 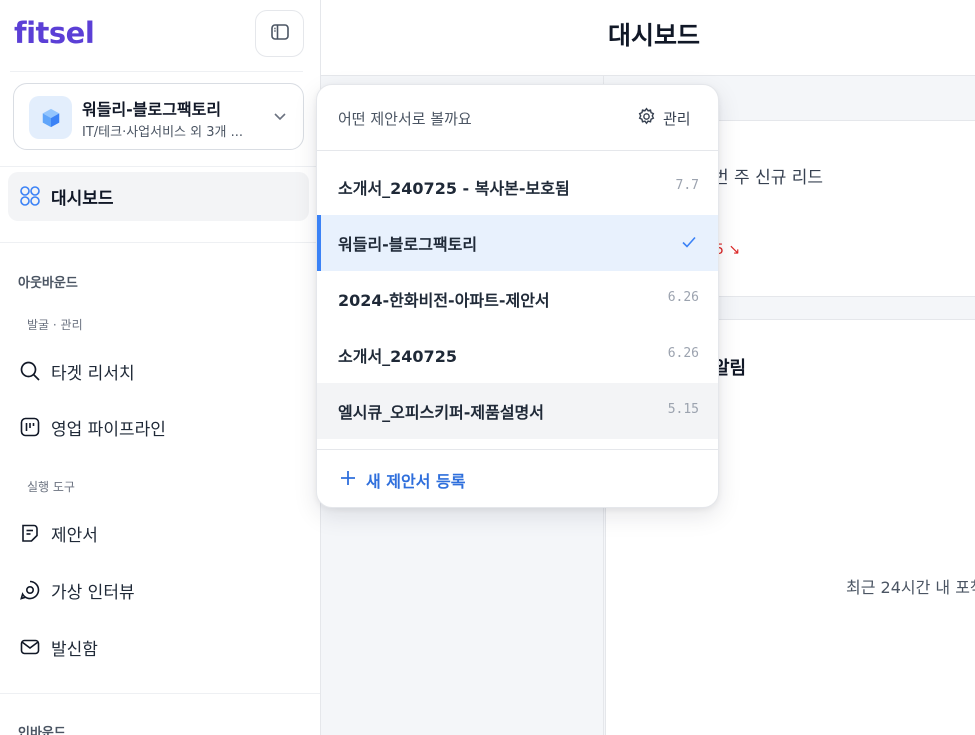 What do you see at coordinates (408, 244) in the screenshot?
I see `proposal-name: 워들리-블로그팩토리` at bounding box center [408, 244].